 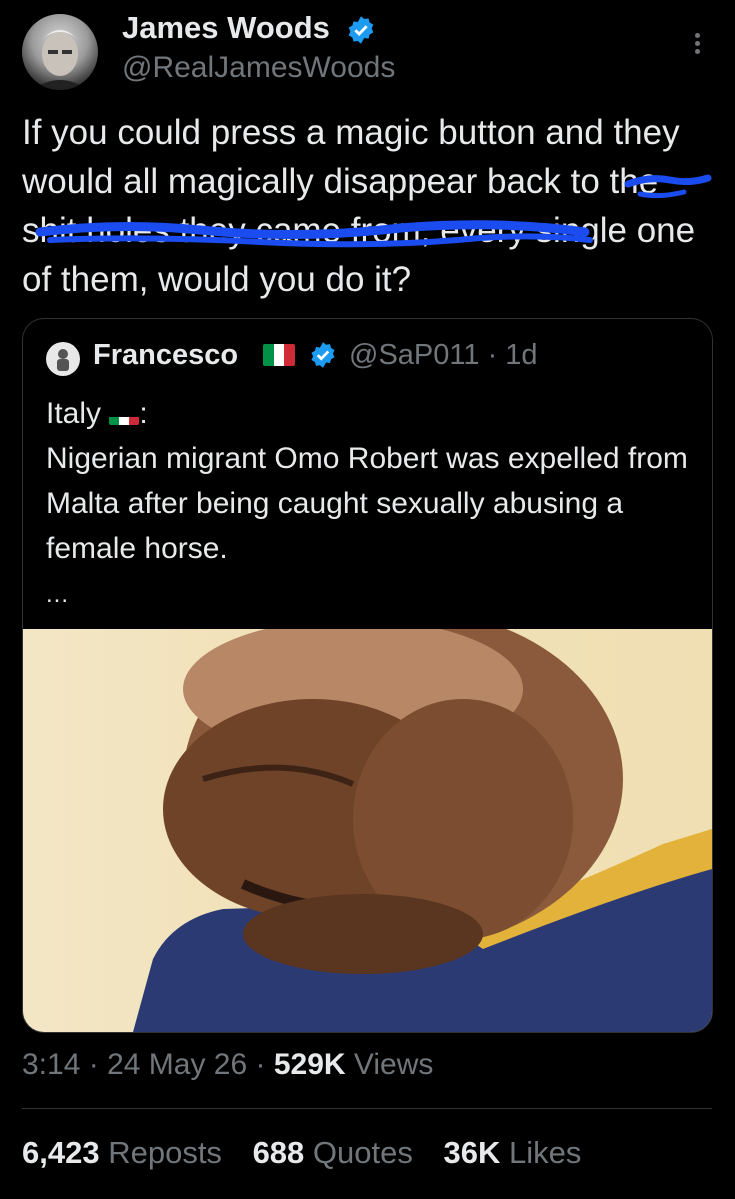 I want to click on quoted-author-avatar, so click(x=63, y=359).